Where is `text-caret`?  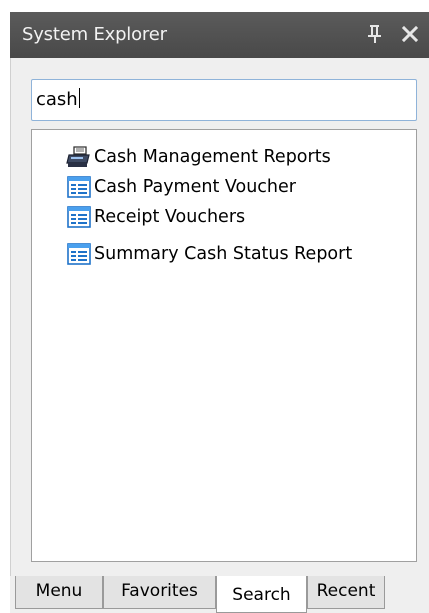 text-caret is located at coordinates (79, 98).